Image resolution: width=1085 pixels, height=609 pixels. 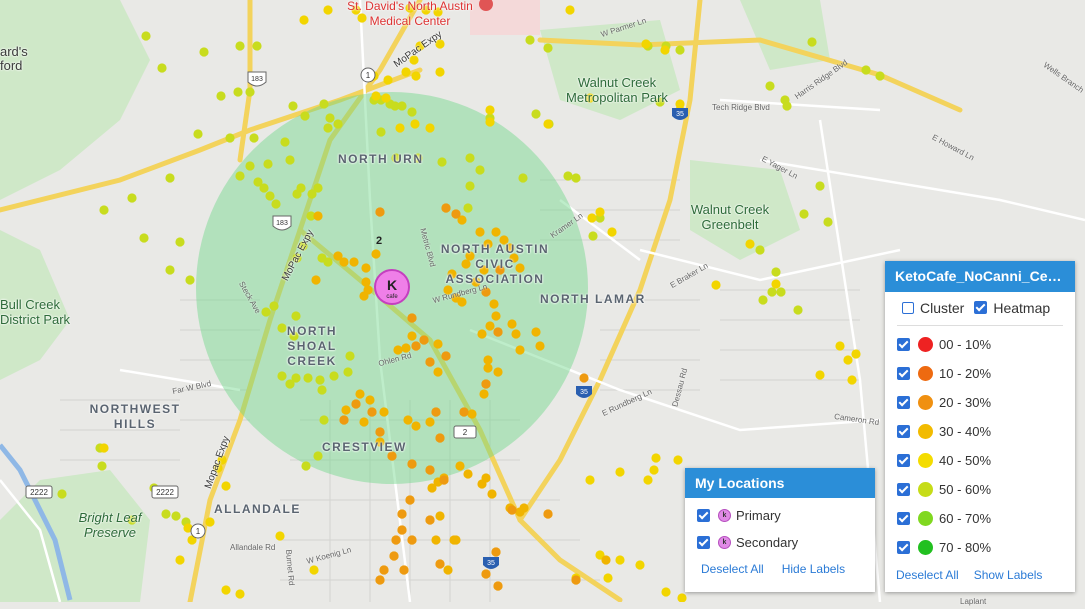 I want to click on hide-labels-link: Hide Labels, so click(x=813, y=569).